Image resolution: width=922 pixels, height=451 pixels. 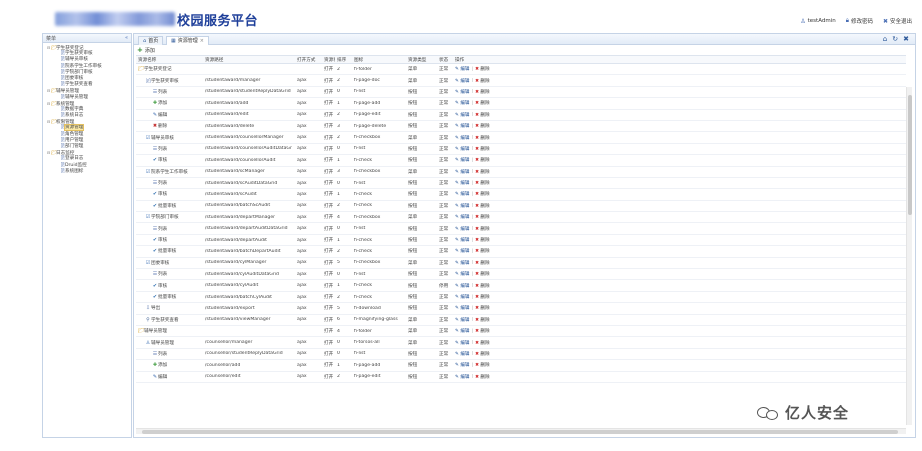 What do you see at coordinates (910, 155) in the screenshot?
I see `vertical-scroll-thumb` at bounding box center [910, 155].